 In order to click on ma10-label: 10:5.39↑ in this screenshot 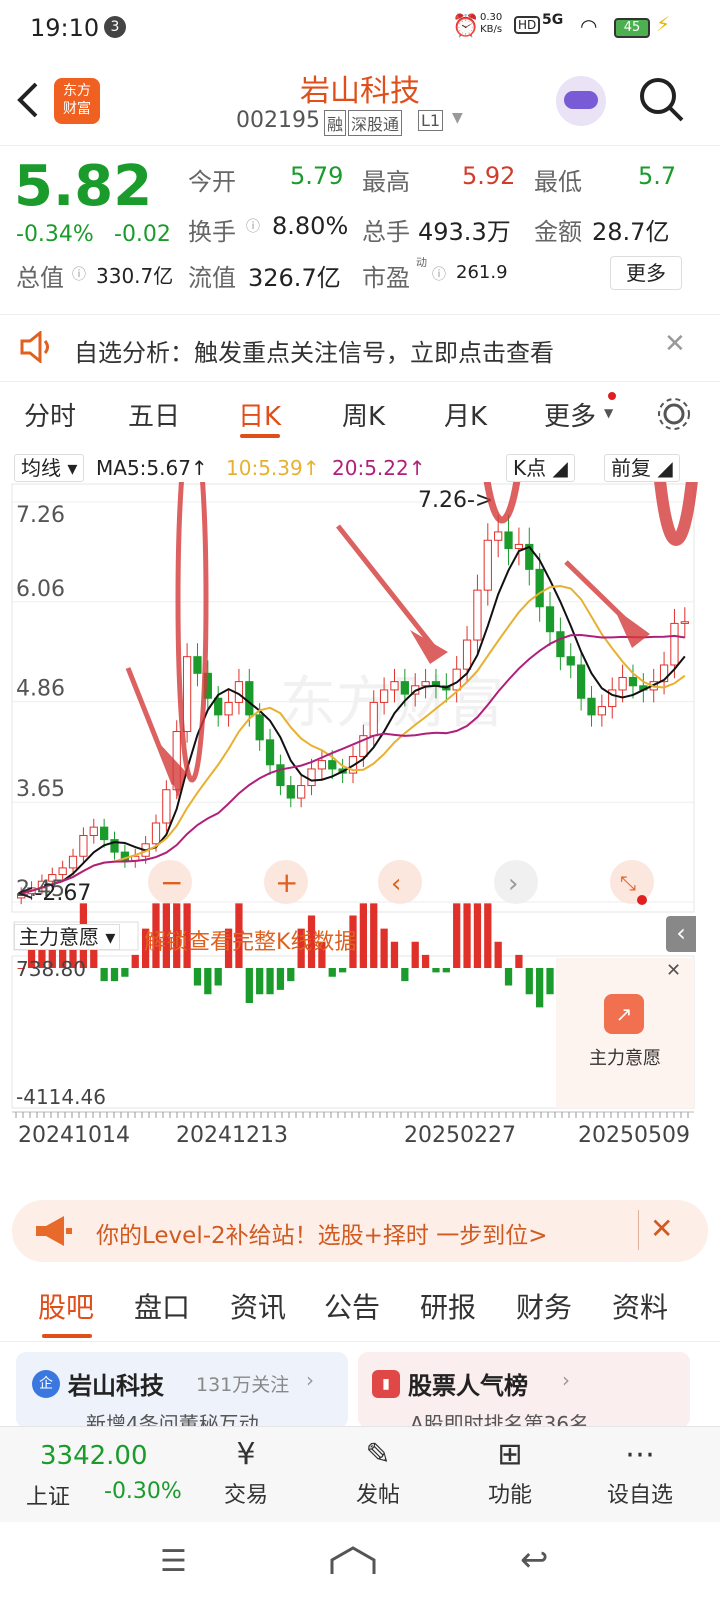, I will do `click(273, 468)`.